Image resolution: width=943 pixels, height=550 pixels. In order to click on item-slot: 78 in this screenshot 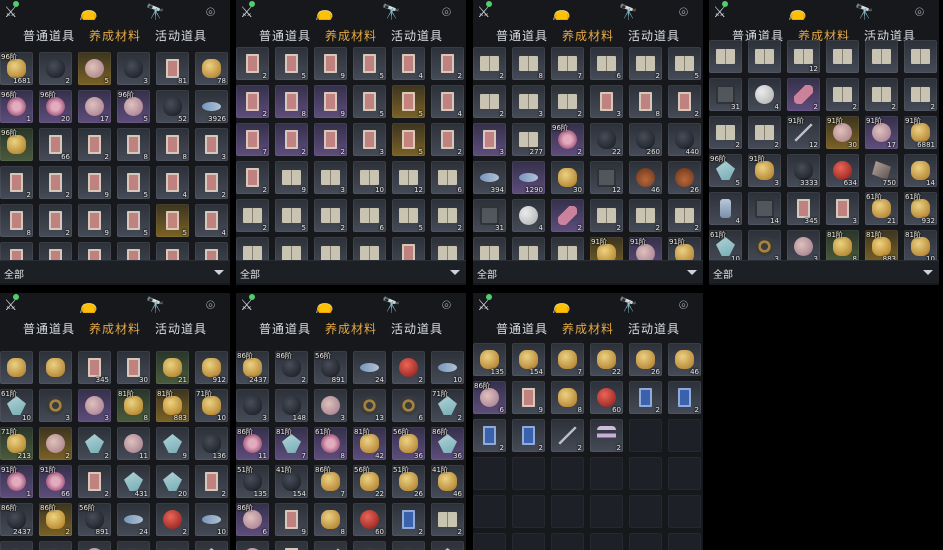, I will do `click(211, 68)`.